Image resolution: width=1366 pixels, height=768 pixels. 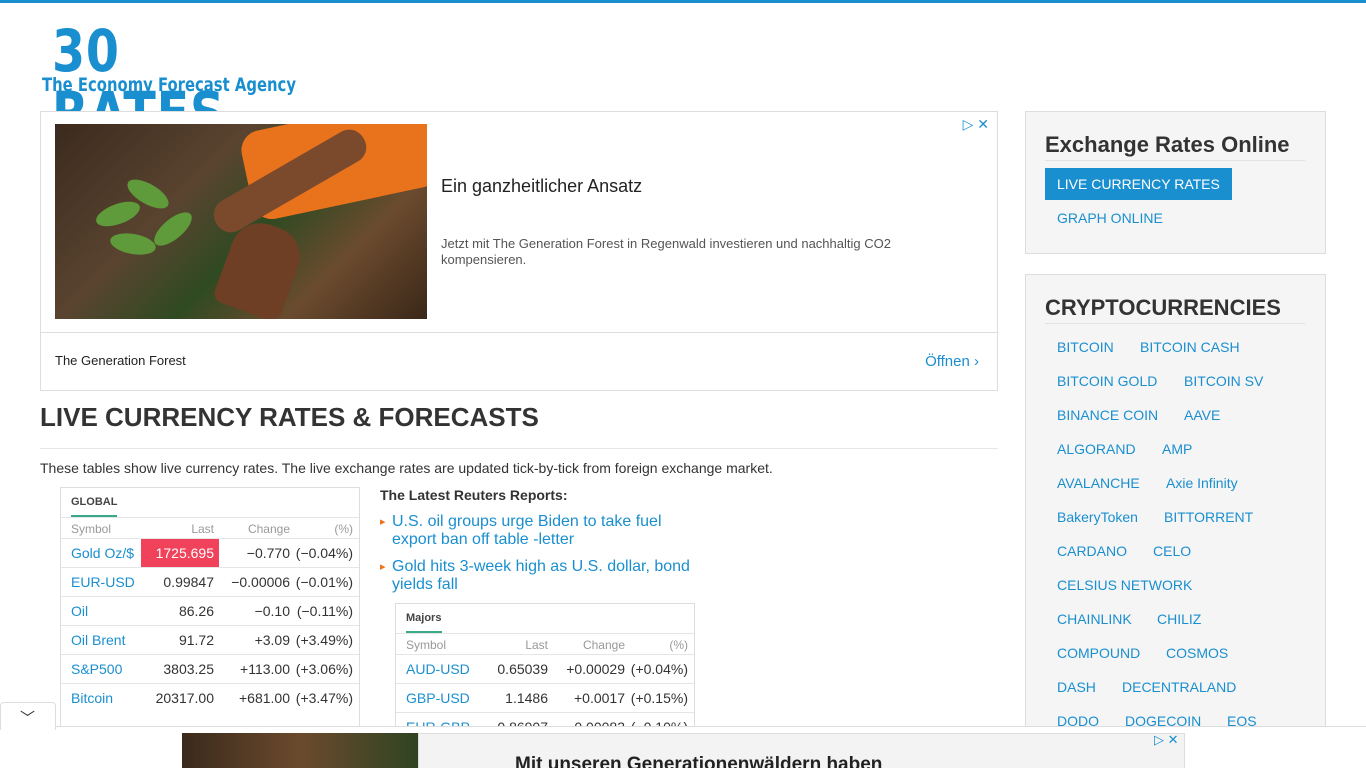 What do you see at coordinates (79, 611) in the screenshot?
I see `row-symbol: Oil` at bounding box center [79, 611].